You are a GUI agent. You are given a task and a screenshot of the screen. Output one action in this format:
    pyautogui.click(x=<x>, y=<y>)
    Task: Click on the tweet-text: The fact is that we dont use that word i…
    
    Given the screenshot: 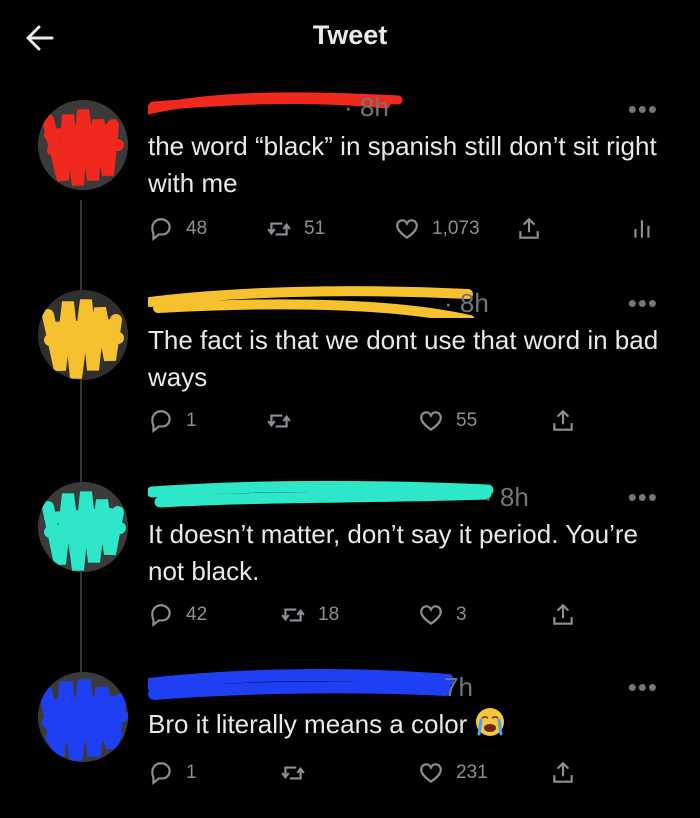 What is the action you would take?
    pyautogui.click(x=403, y=358)
    